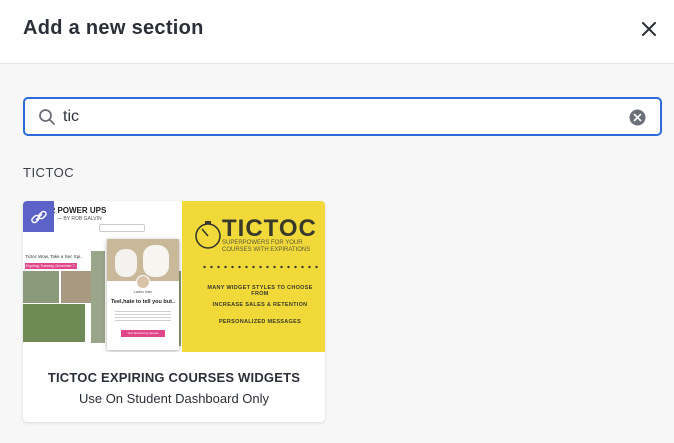  Describe the element at coordinates (49, 172) in the screenshot. I see `result-group-label: TICTOC` at that location.